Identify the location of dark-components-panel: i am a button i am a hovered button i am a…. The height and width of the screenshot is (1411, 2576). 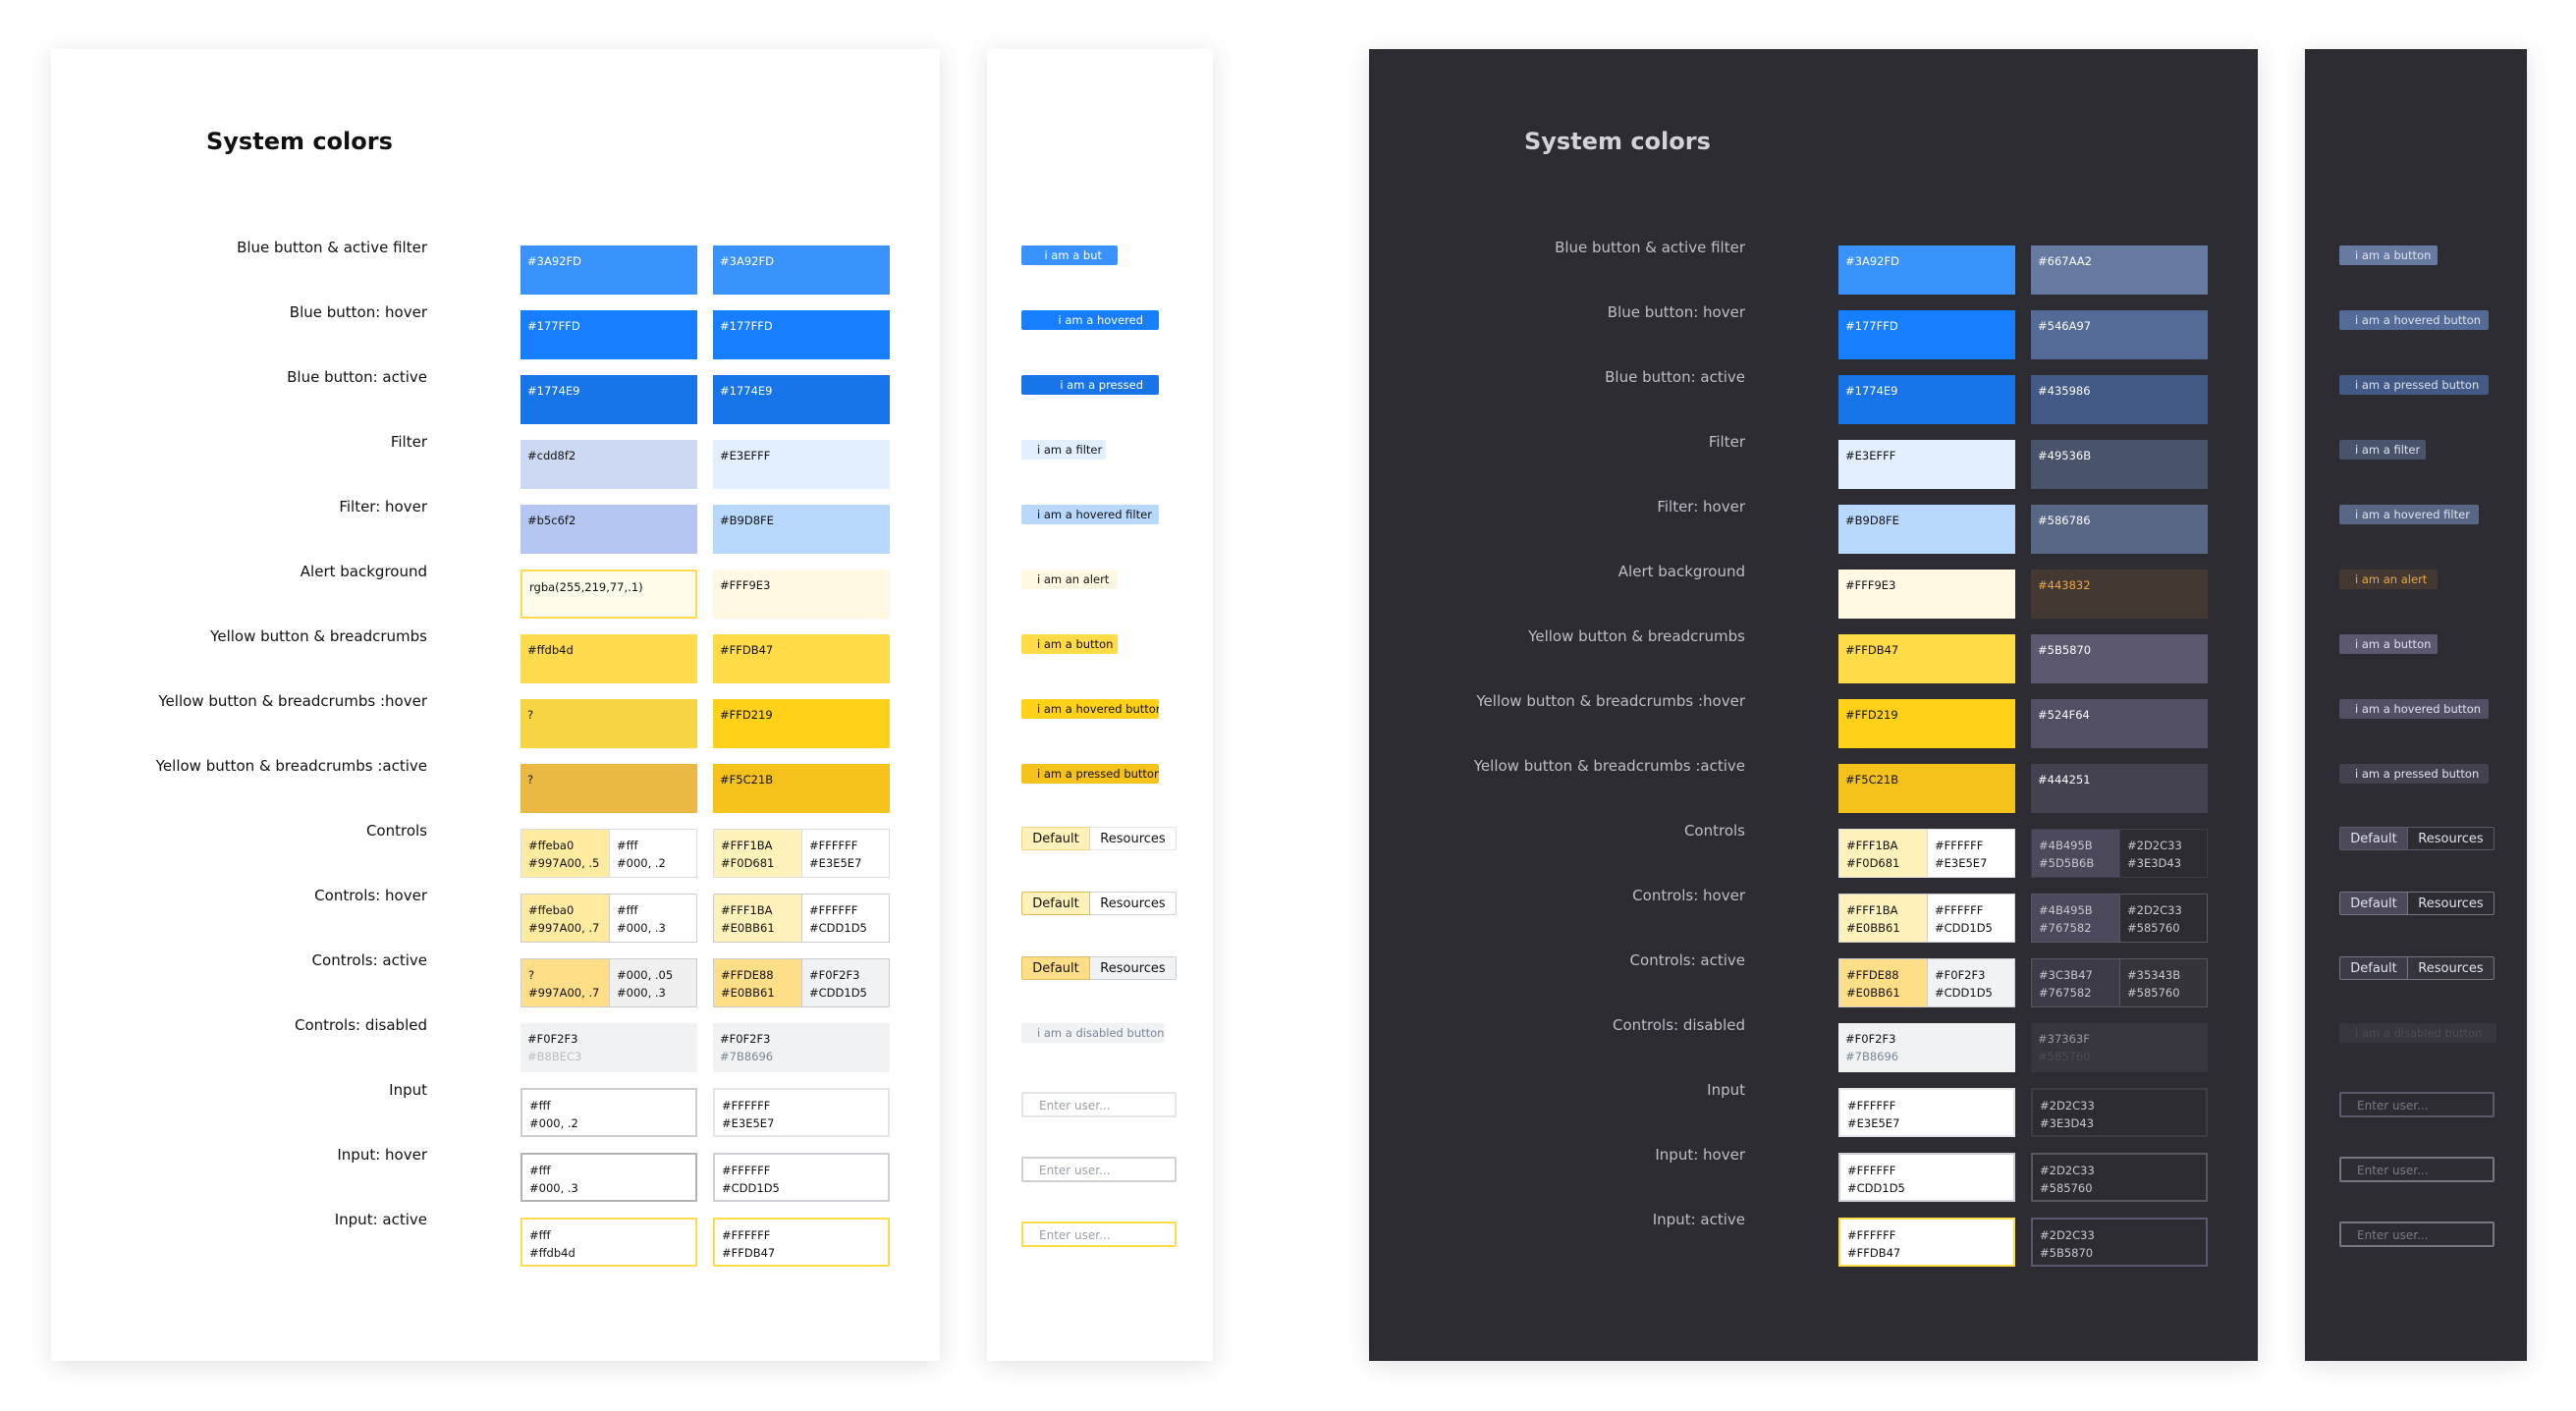
(2416, 705).